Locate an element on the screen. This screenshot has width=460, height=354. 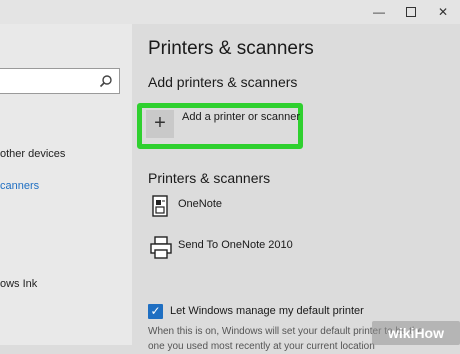
printer-name: Send To OneNote 2010 is located at coordinates (235, 245).